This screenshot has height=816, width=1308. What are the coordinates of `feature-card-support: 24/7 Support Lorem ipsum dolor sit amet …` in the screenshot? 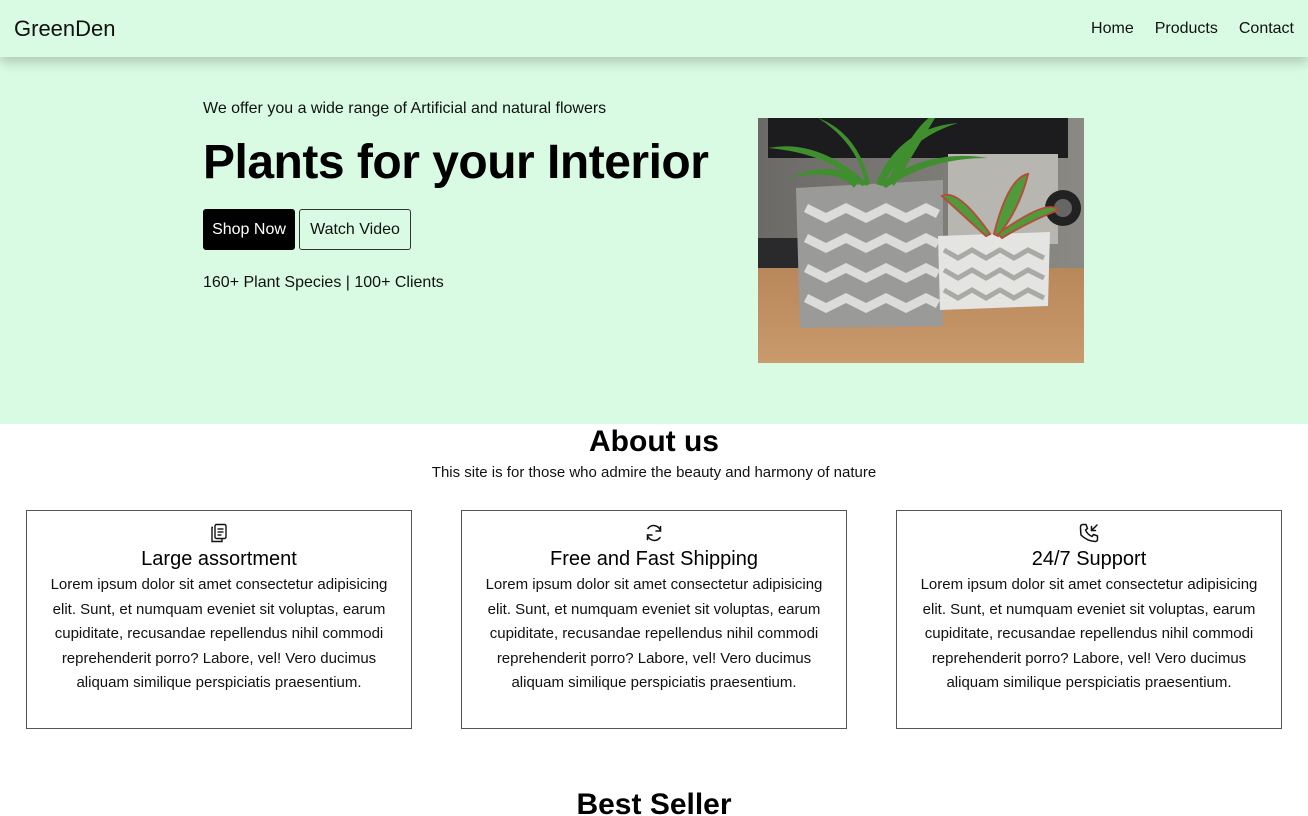 It's located at (1089, 619).